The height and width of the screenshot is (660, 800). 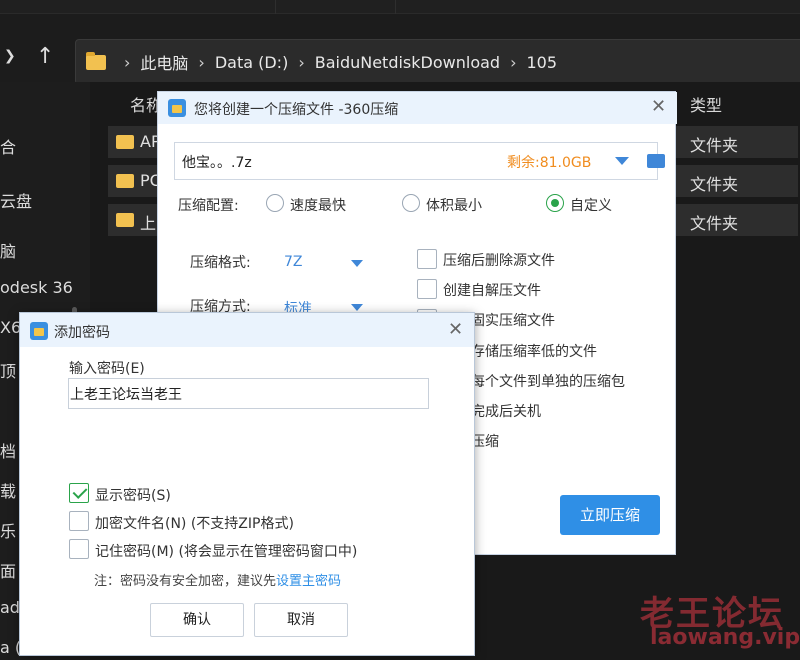 I want to click on radio-custom, so click(x=555, y=203).